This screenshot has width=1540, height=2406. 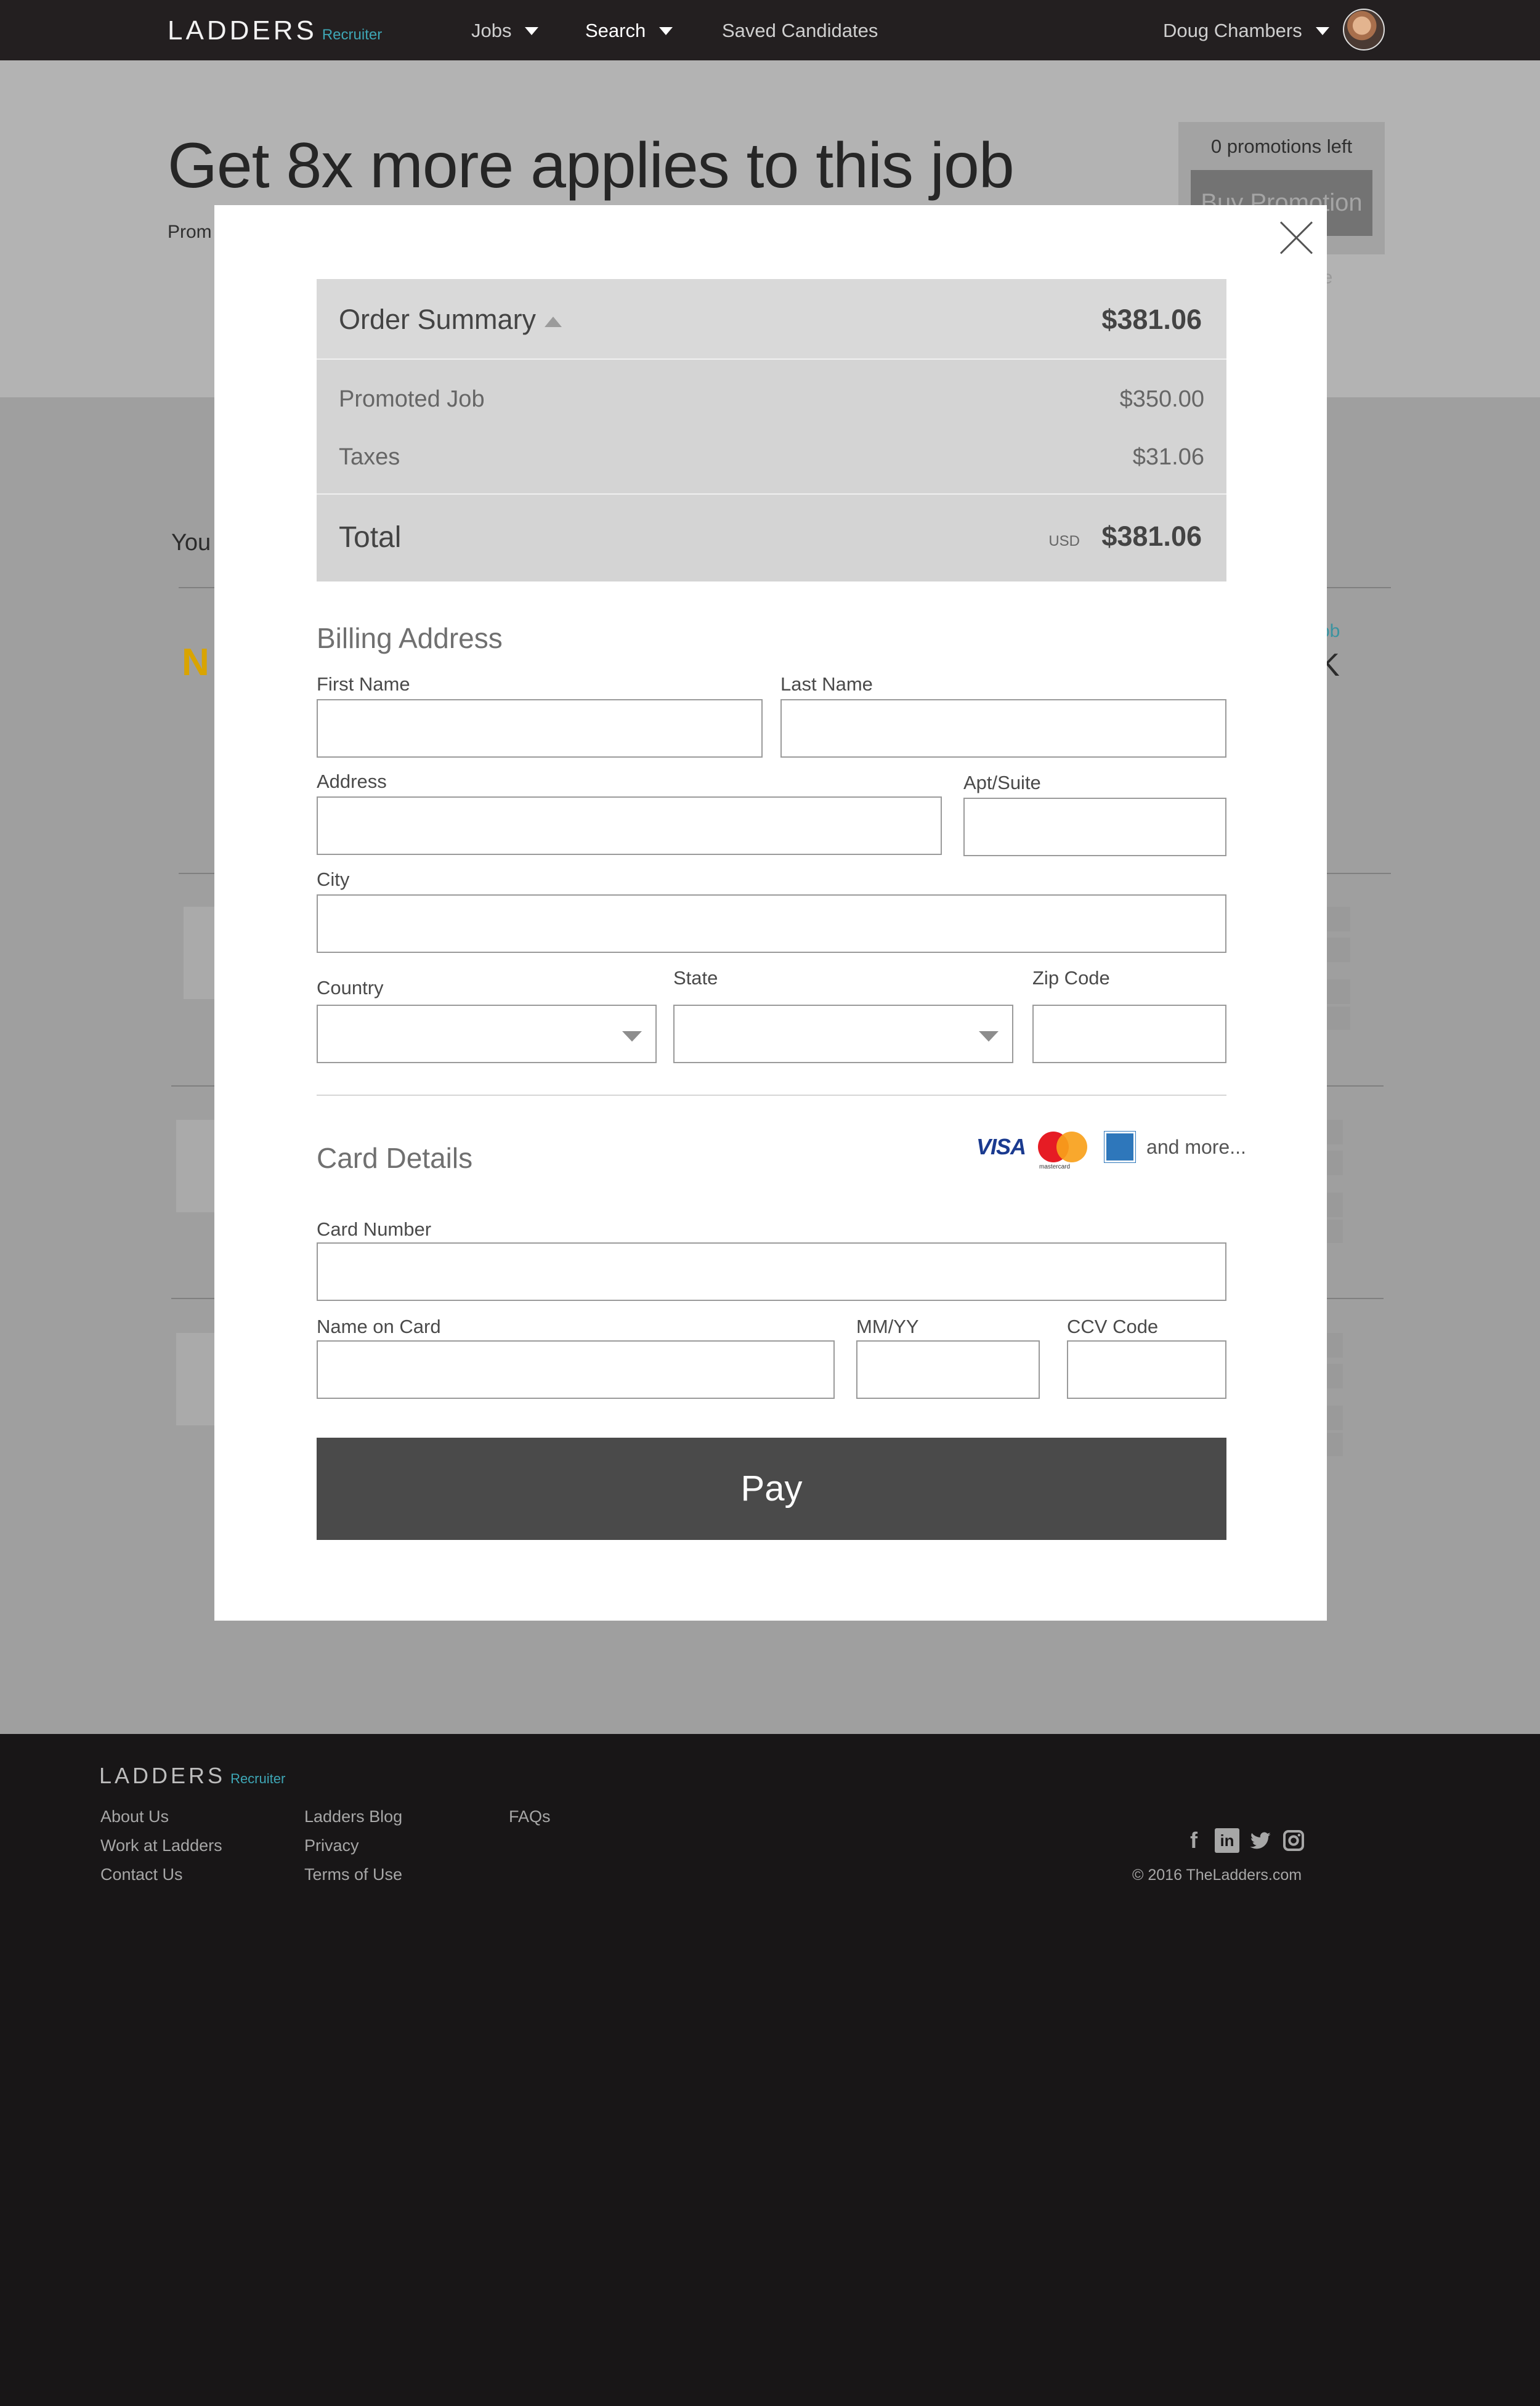 What do you see at coordinates (629, 825) in the screenshot?
I see `address-field` at bounding box center [629, 825].